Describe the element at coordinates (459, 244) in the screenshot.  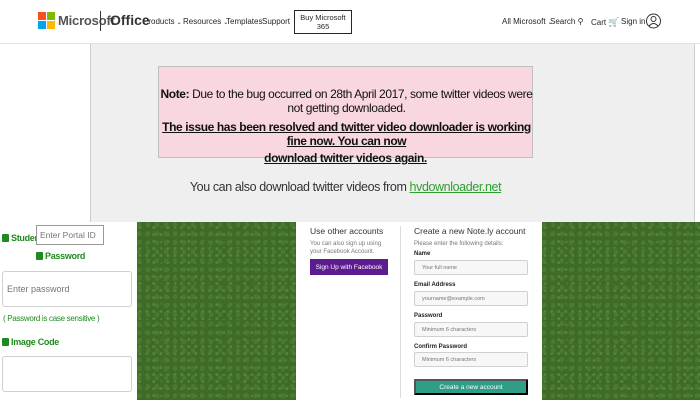
I see `create-account-description: Please enter the following details:` at that location.